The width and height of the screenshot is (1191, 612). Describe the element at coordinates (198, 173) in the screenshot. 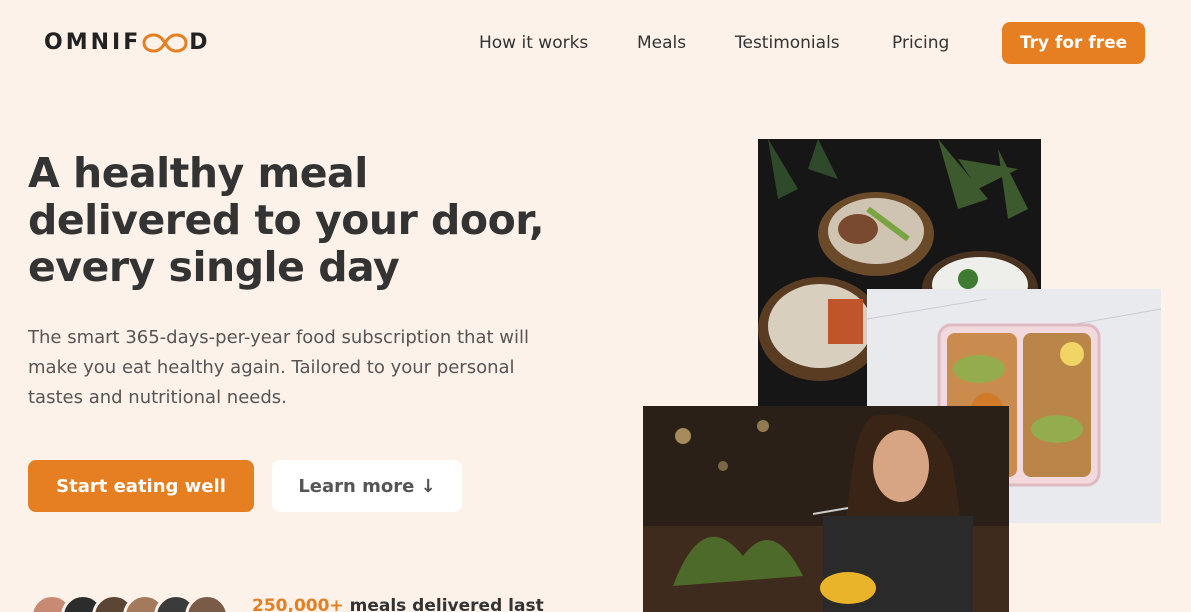

I see `hero-title-line: A healthy meal` at that location.